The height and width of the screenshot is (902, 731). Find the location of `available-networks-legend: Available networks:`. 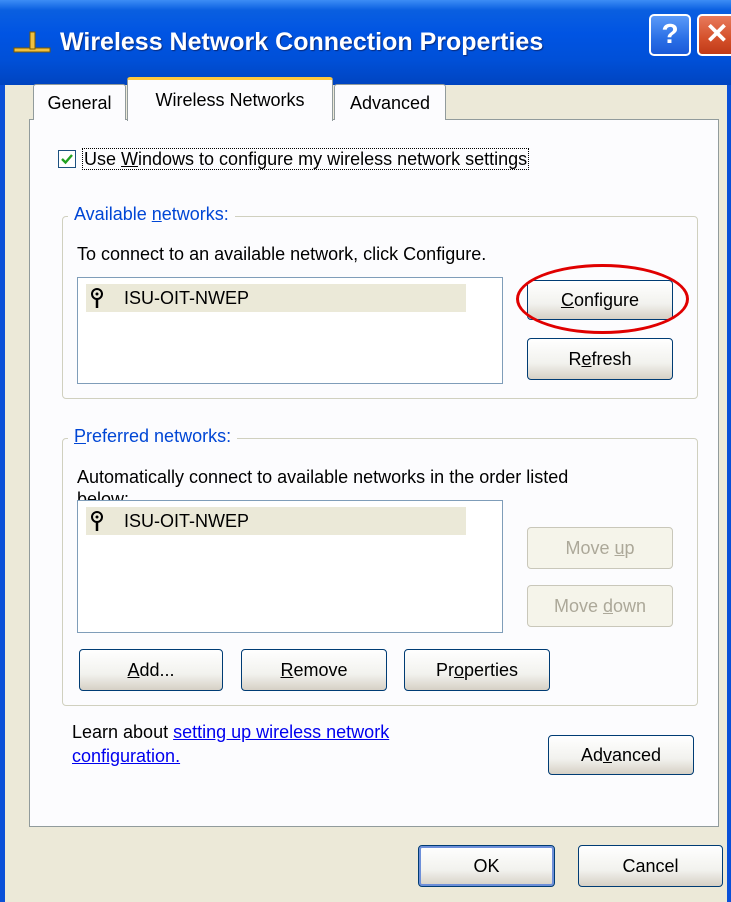

available-networks-legend: Available networks: is located at coordinates (151, 214).